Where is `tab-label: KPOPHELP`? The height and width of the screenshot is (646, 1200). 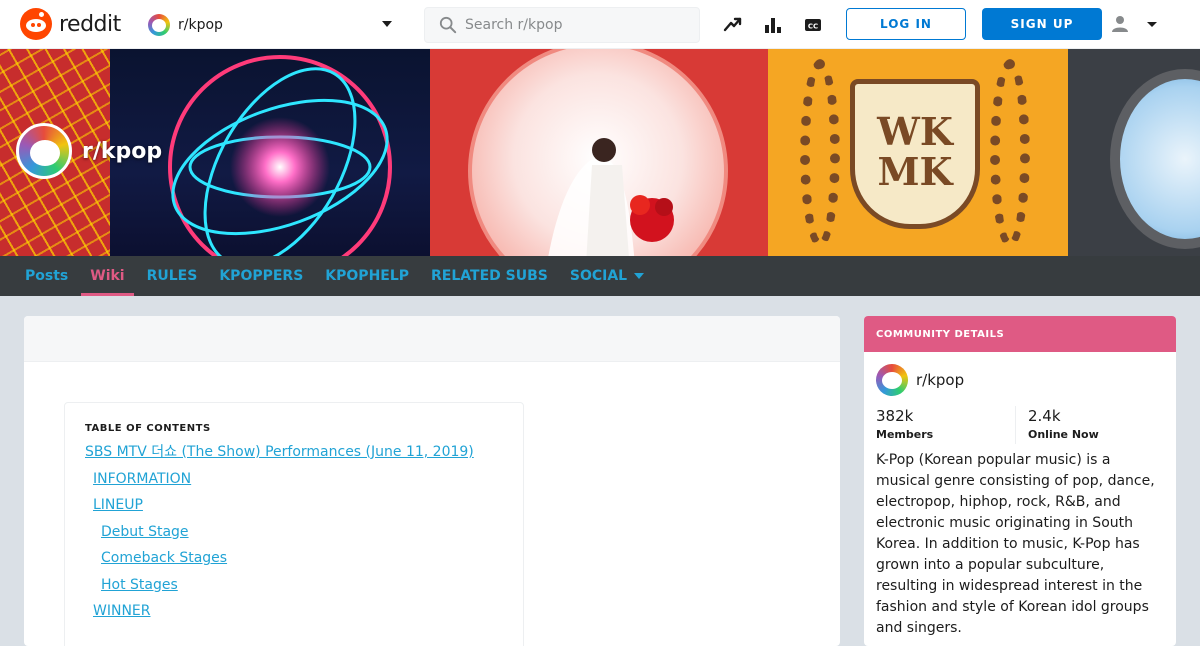
tab-label: KPOPHELP is located at coordinates (367, 276).